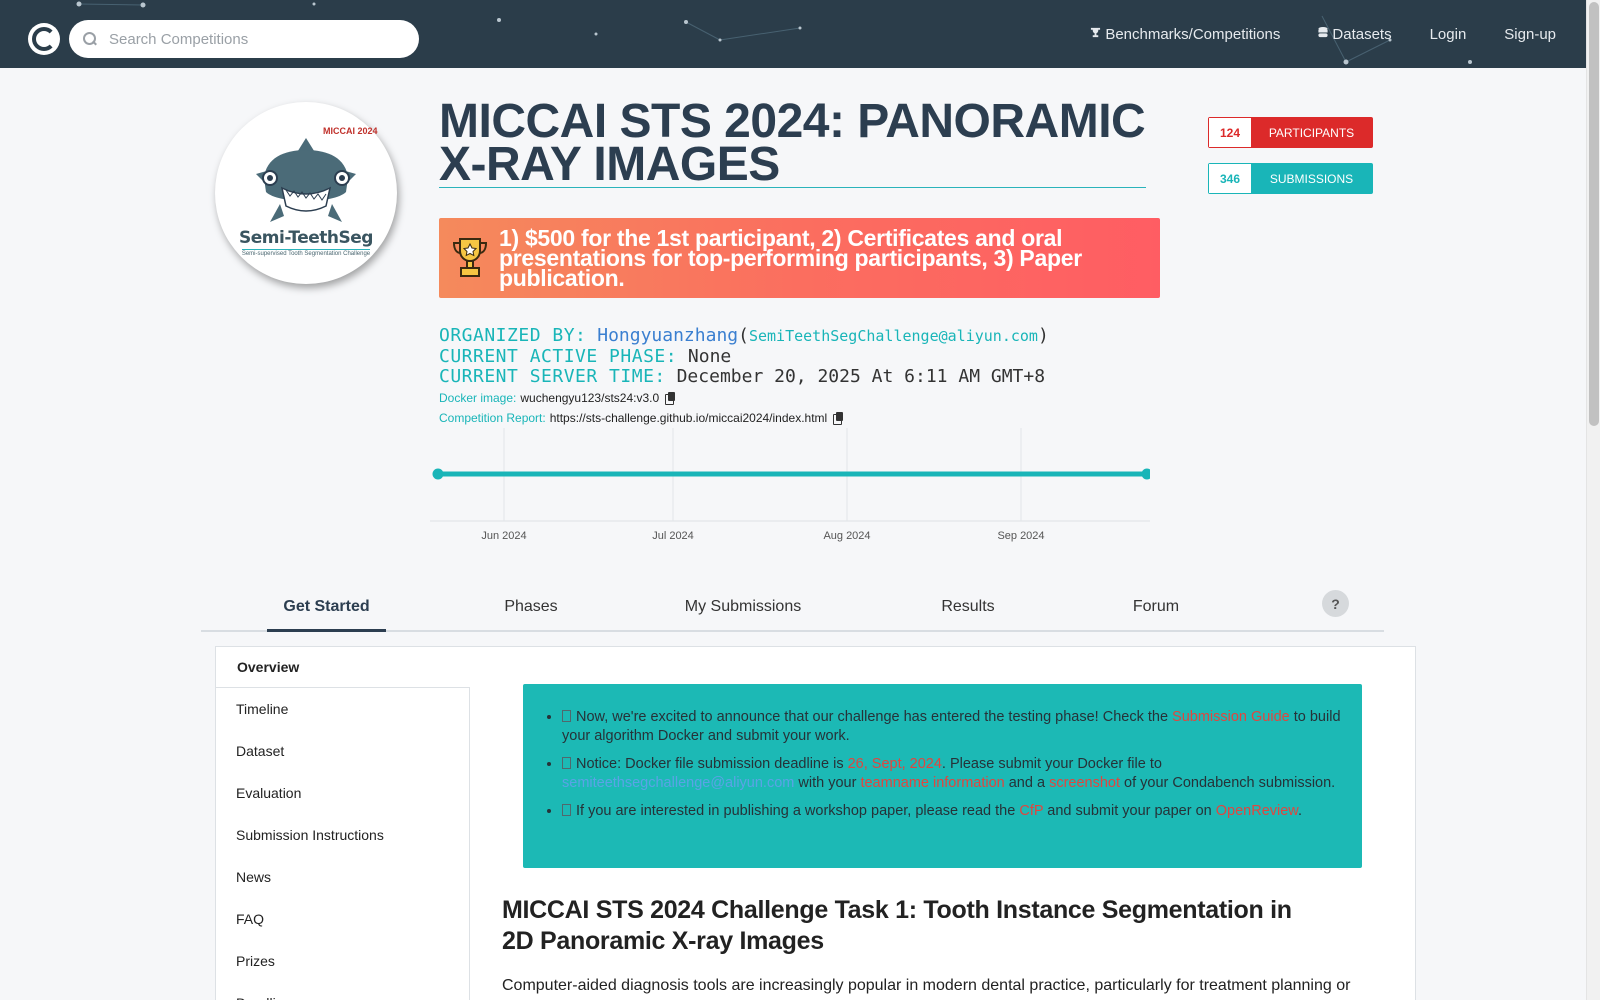 This screenshot has height=1000, width=1600. I want to click on timeline-start-point, so click(438, 474).